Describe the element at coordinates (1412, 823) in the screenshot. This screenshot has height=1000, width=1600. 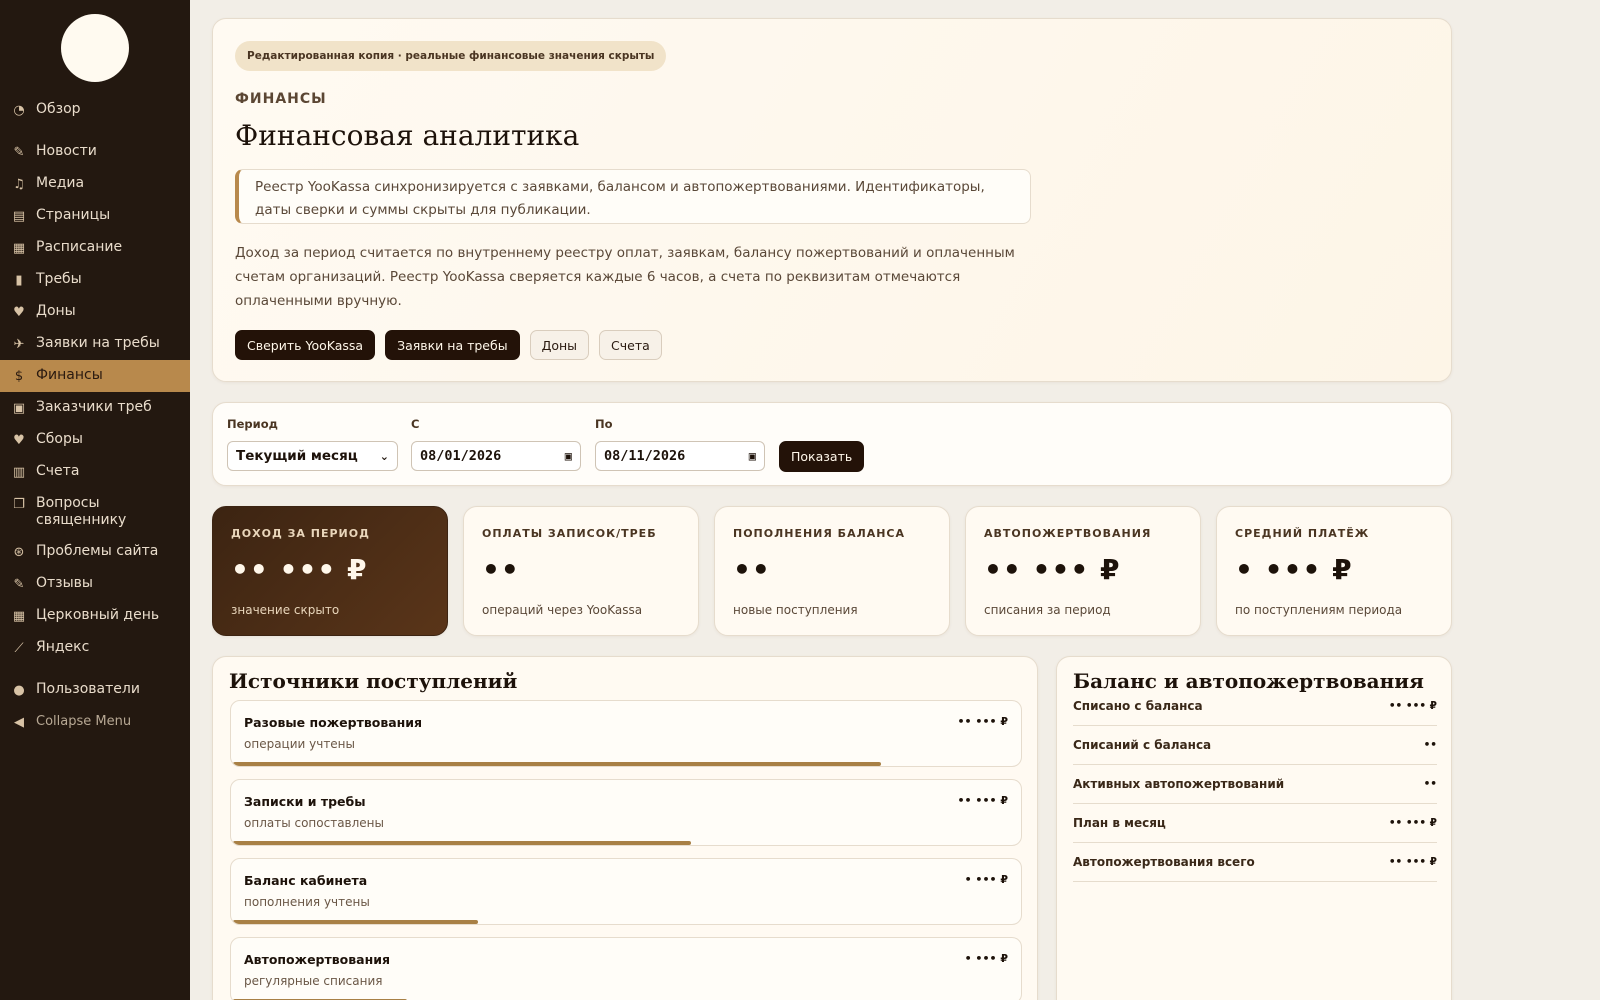
I see `balance-row-value: •• ••• ₽` at that location.